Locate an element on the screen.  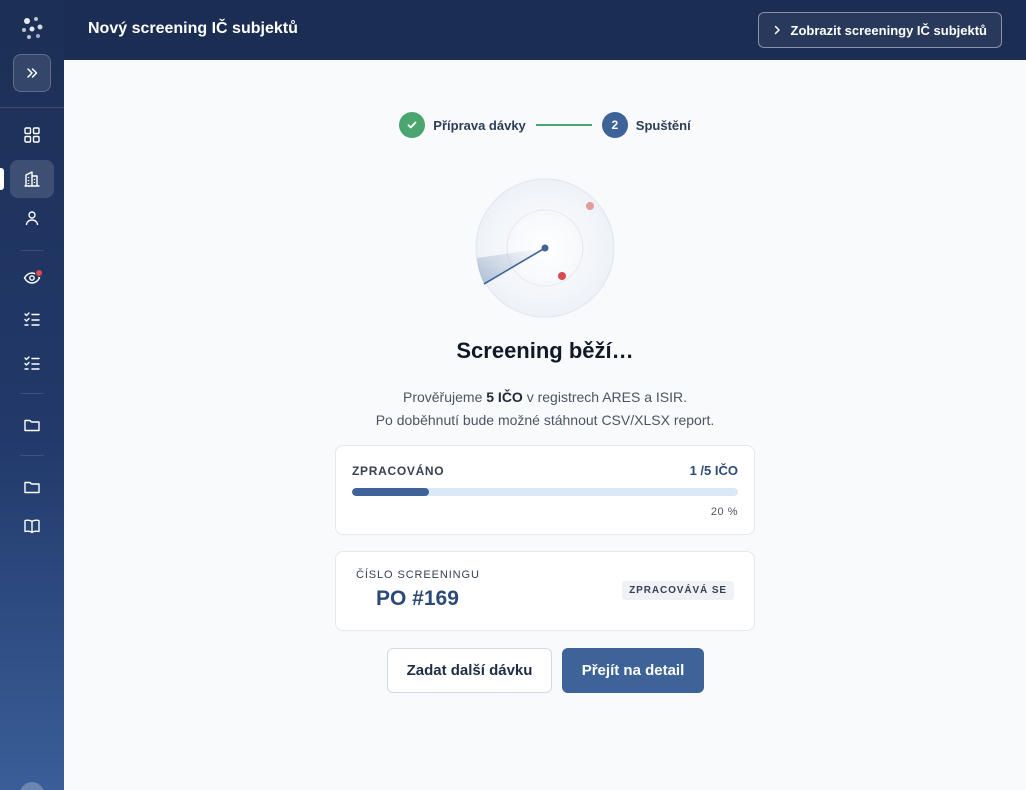
app-logo-icon is located at coordinates (32, 28).